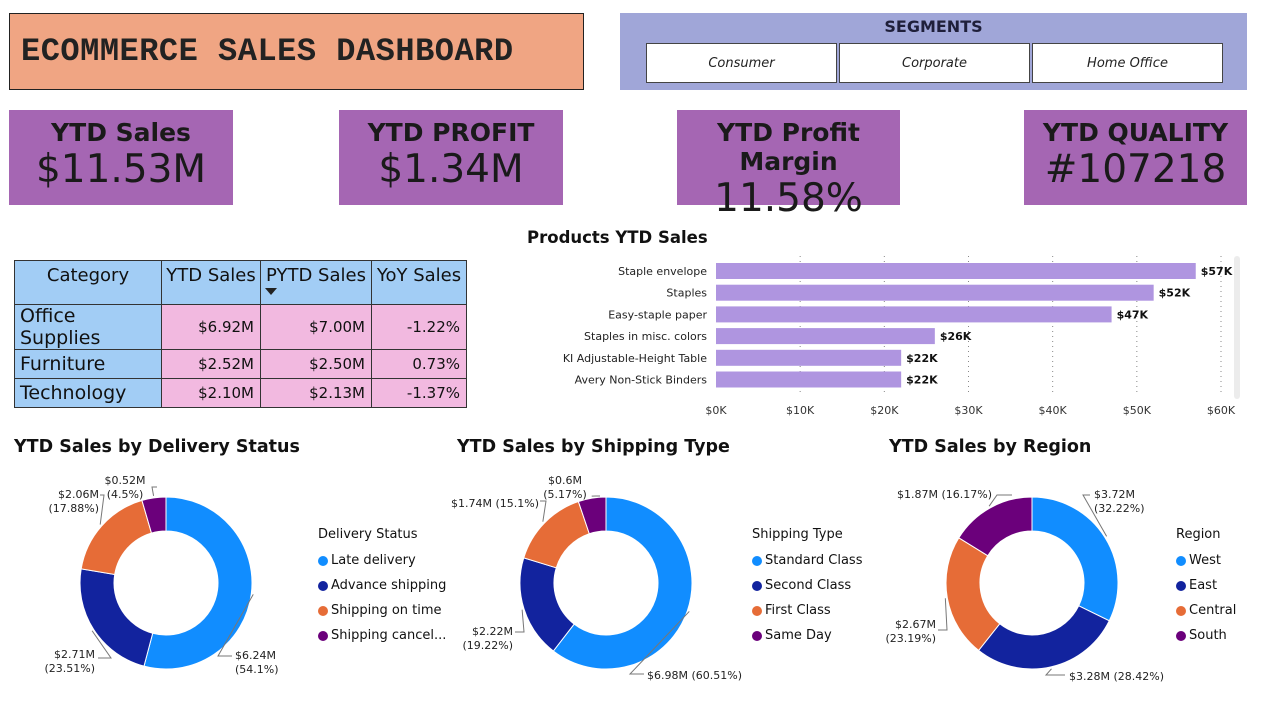 The height and width of the screenshot is (720, 1262). Describe the element at coordinates (1075, 559) in the screenshot. I see `donut-slice-west` at that location.